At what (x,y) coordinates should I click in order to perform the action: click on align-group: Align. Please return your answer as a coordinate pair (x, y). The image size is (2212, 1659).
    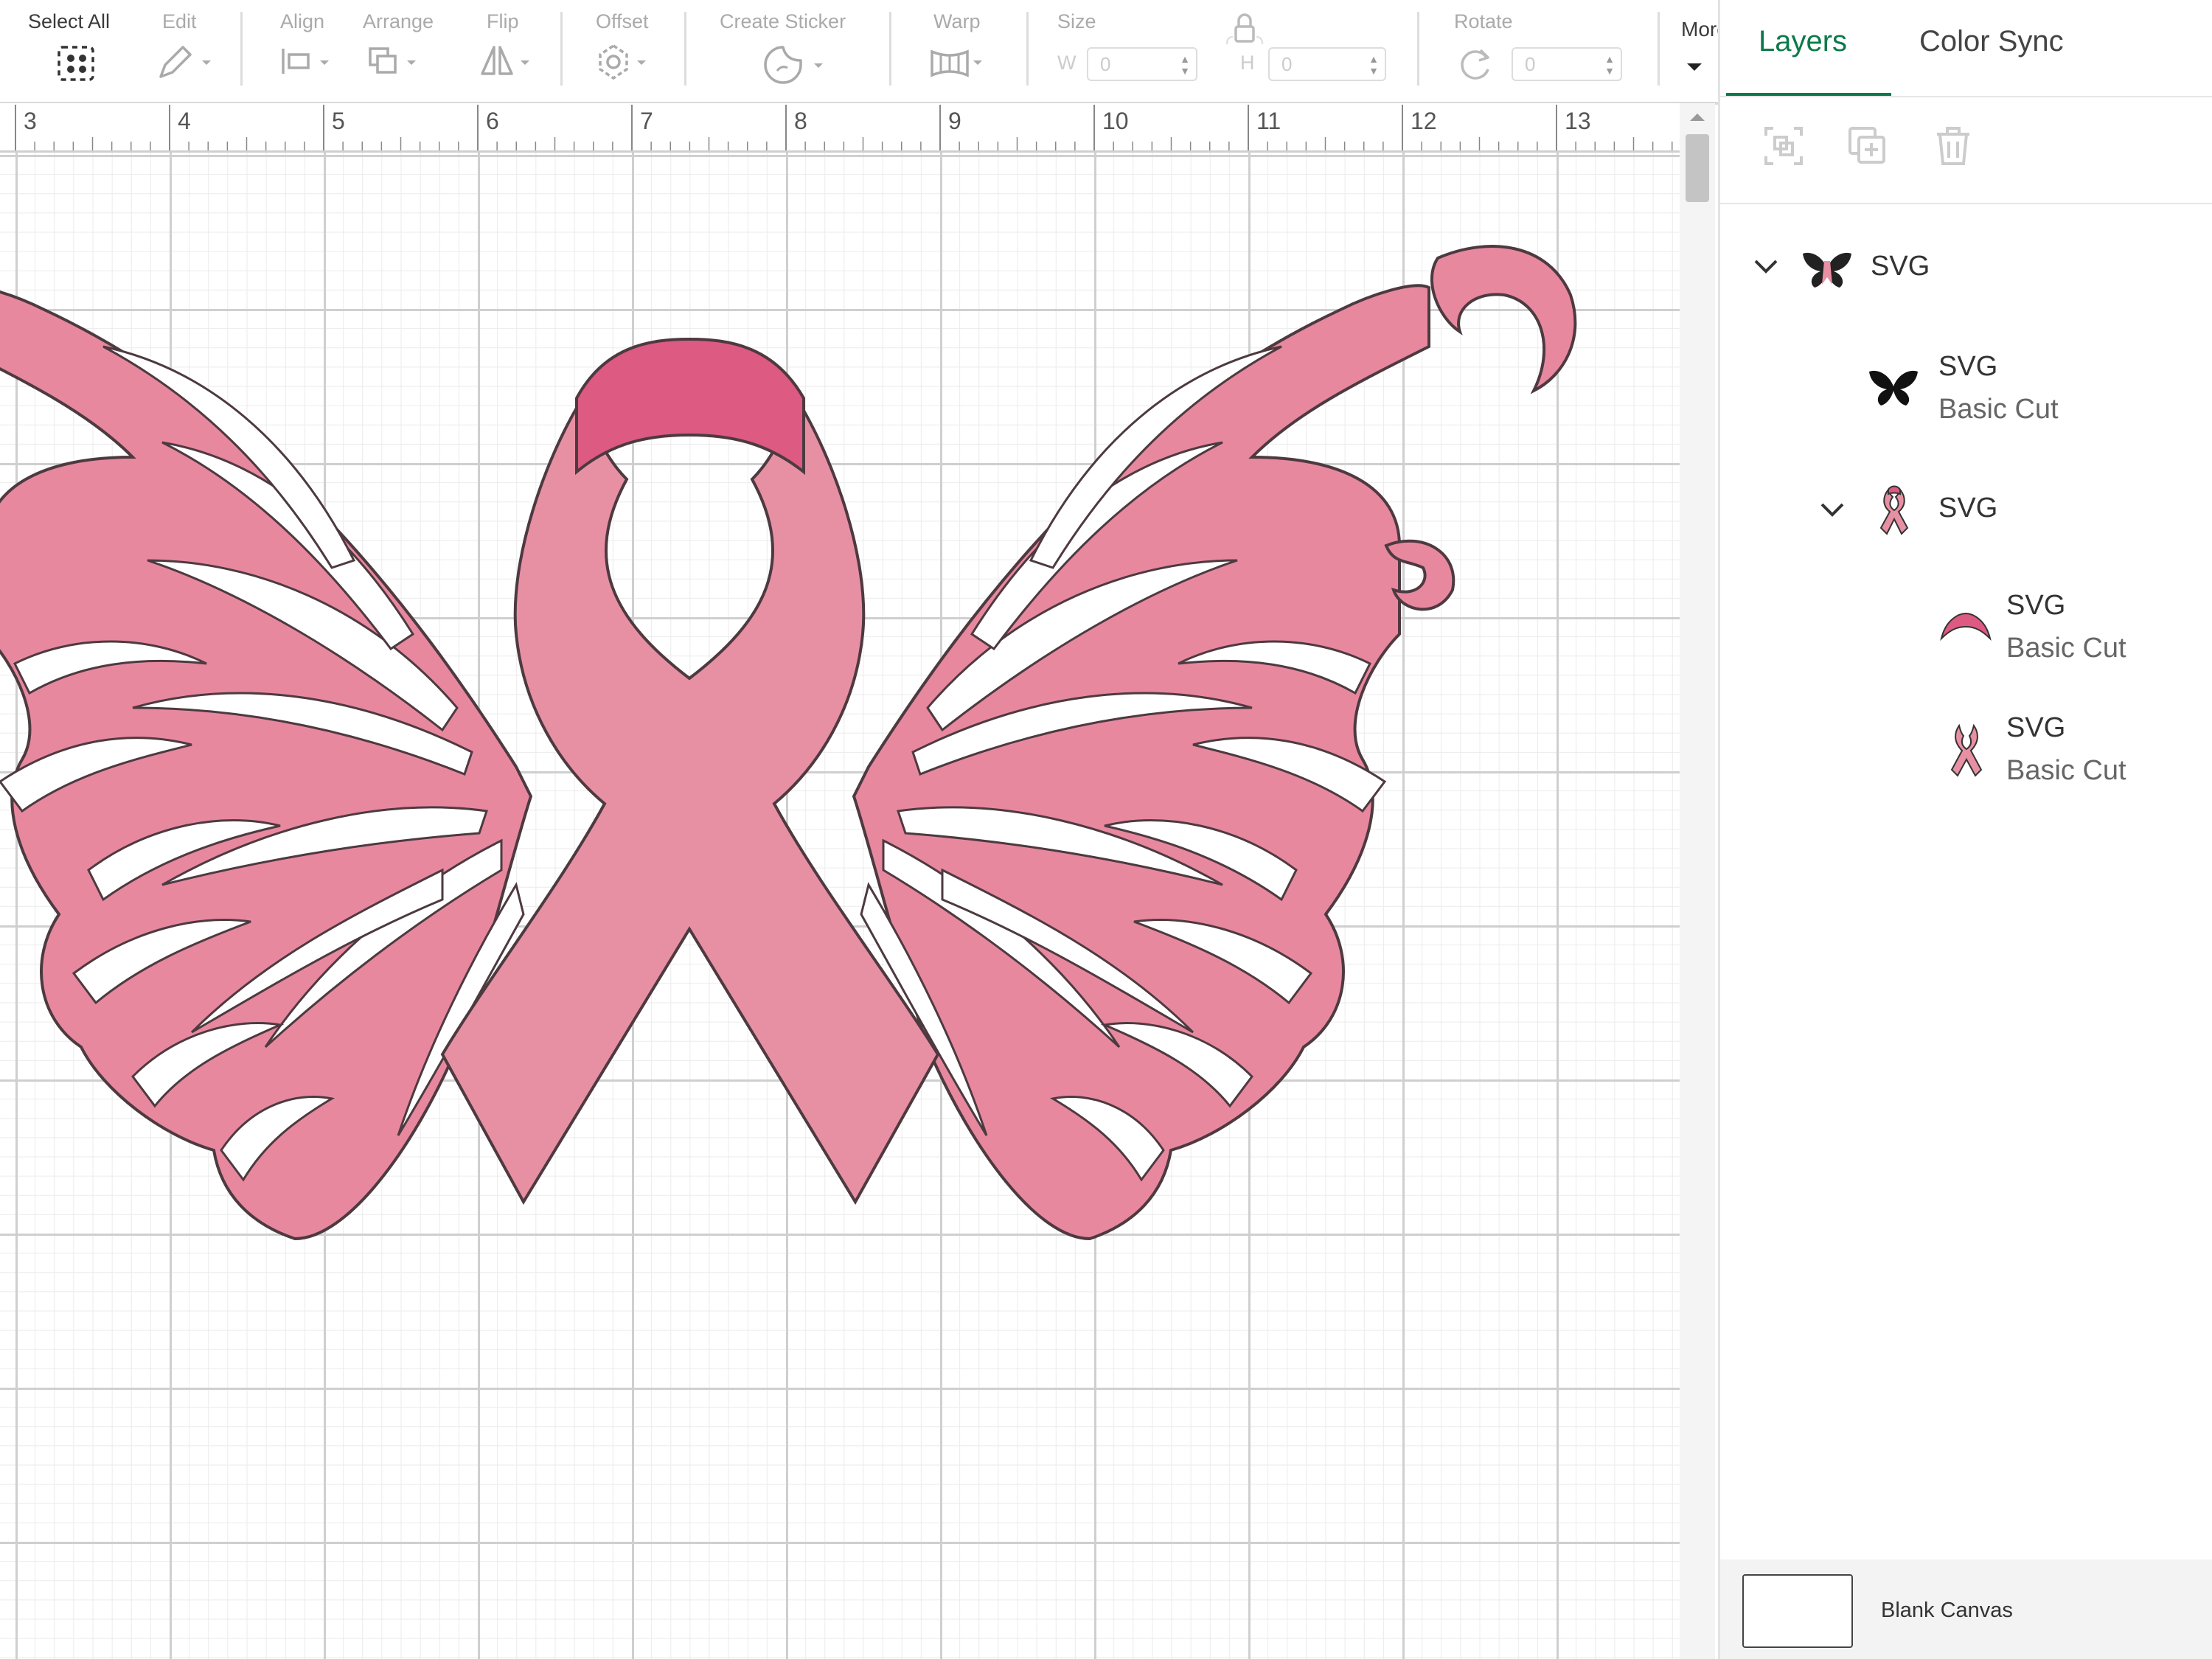
    Looking at the image, I should click on (313, 51).